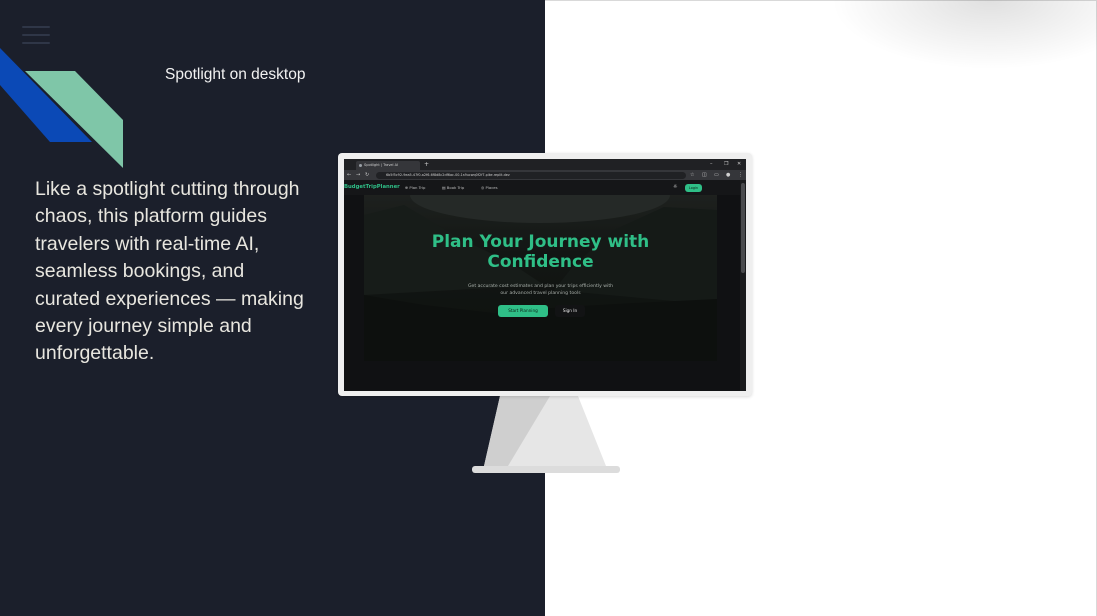 The width and height of the screenshot is (1097, 616). I want to click on close-window-button: ✕, so click(739, 164).